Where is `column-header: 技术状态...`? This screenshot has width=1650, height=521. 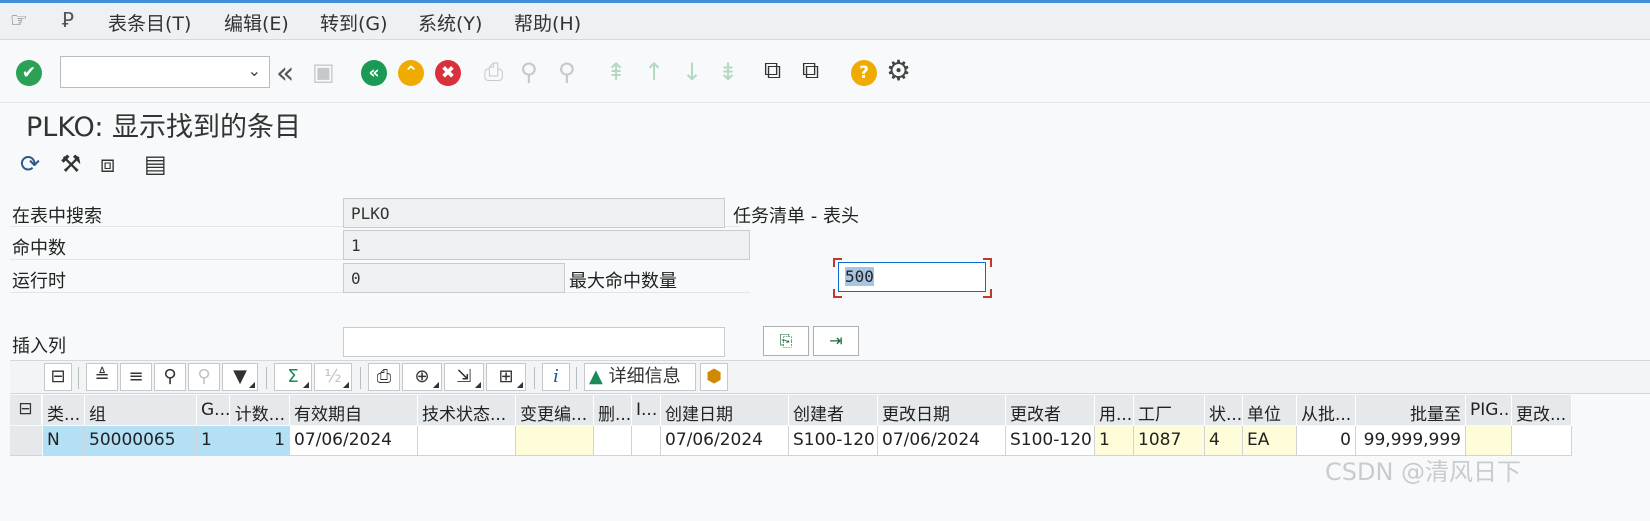 column-header: 技术状态... is located at coordinates (467, 410).